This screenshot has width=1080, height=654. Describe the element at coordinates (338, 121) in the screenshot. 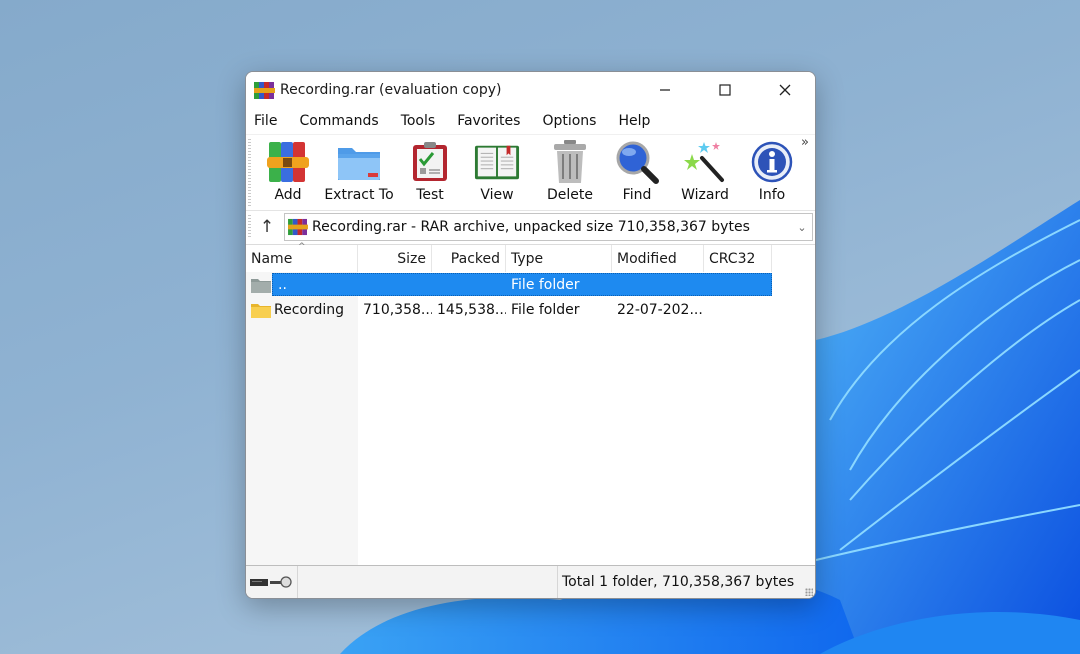

I see `menu-commands: Commands` at that location.